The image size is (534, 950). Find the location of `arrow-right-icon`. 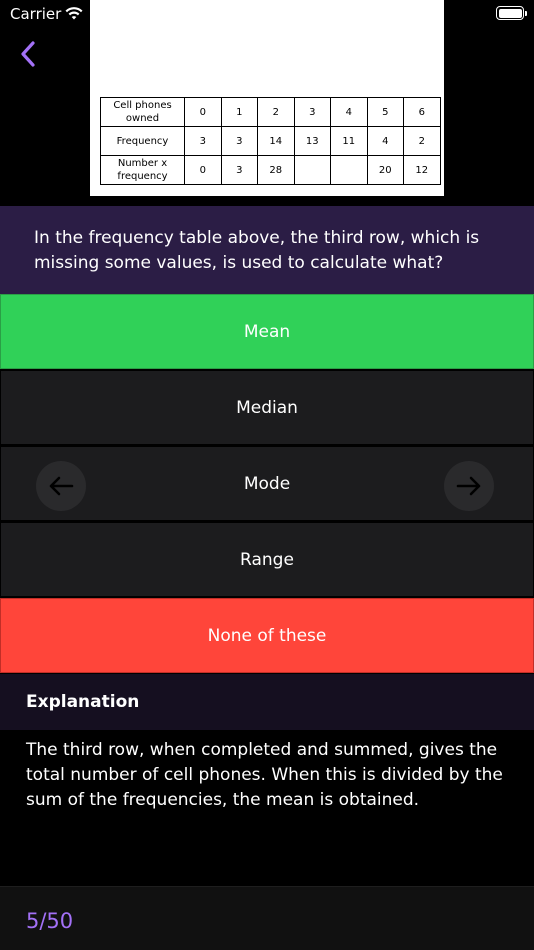

arrow-right-icon is located at coordinates (468, 486).